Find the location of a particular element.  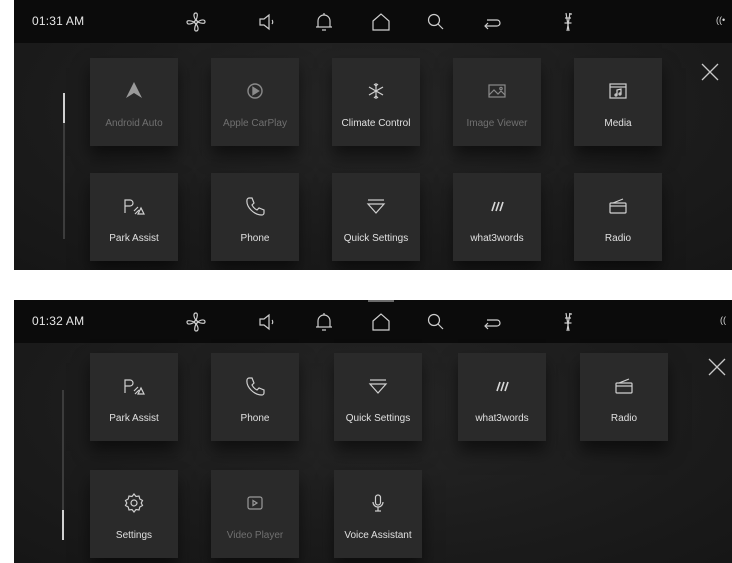

tile-voice-assistant: Voice Assistant is located at coordinates (378, 514).